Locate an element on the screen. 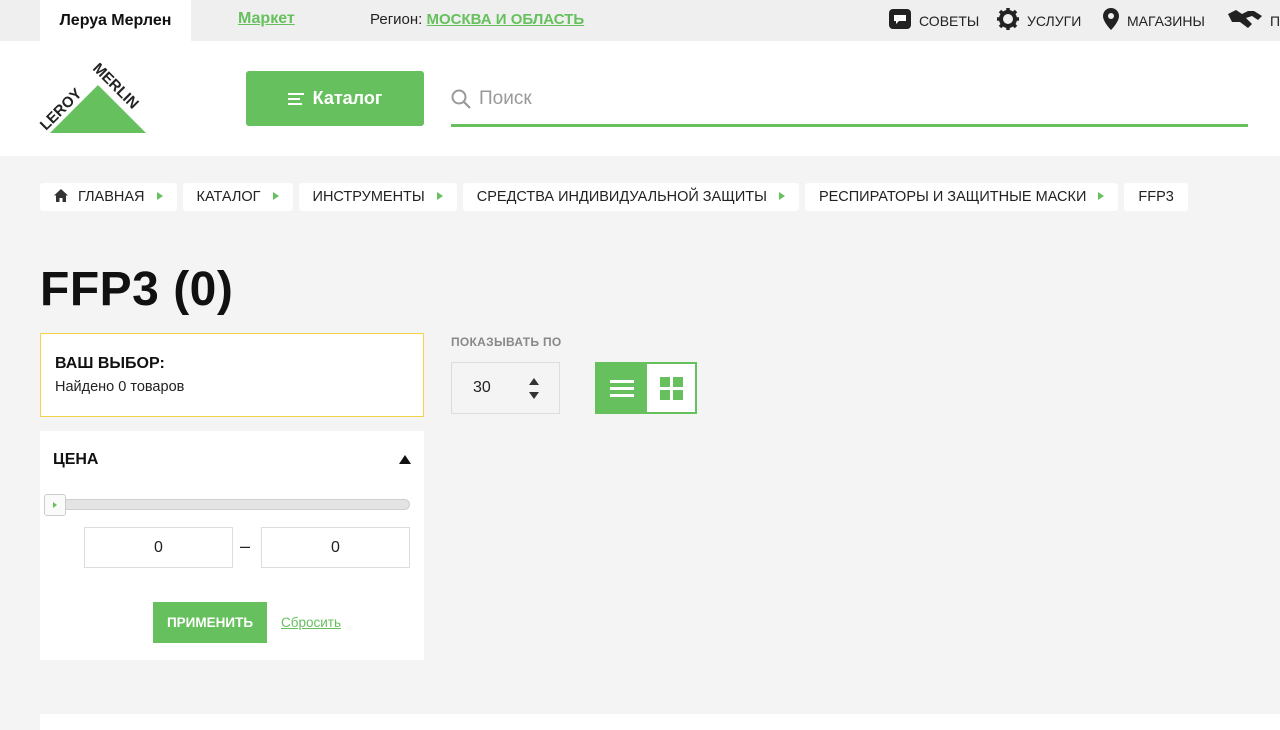 Image resolution: width=1280 pixels, height=730 pixels. region-link: МОСКВА И ОБЛАСТЬ is located at coordinates (506, 19).